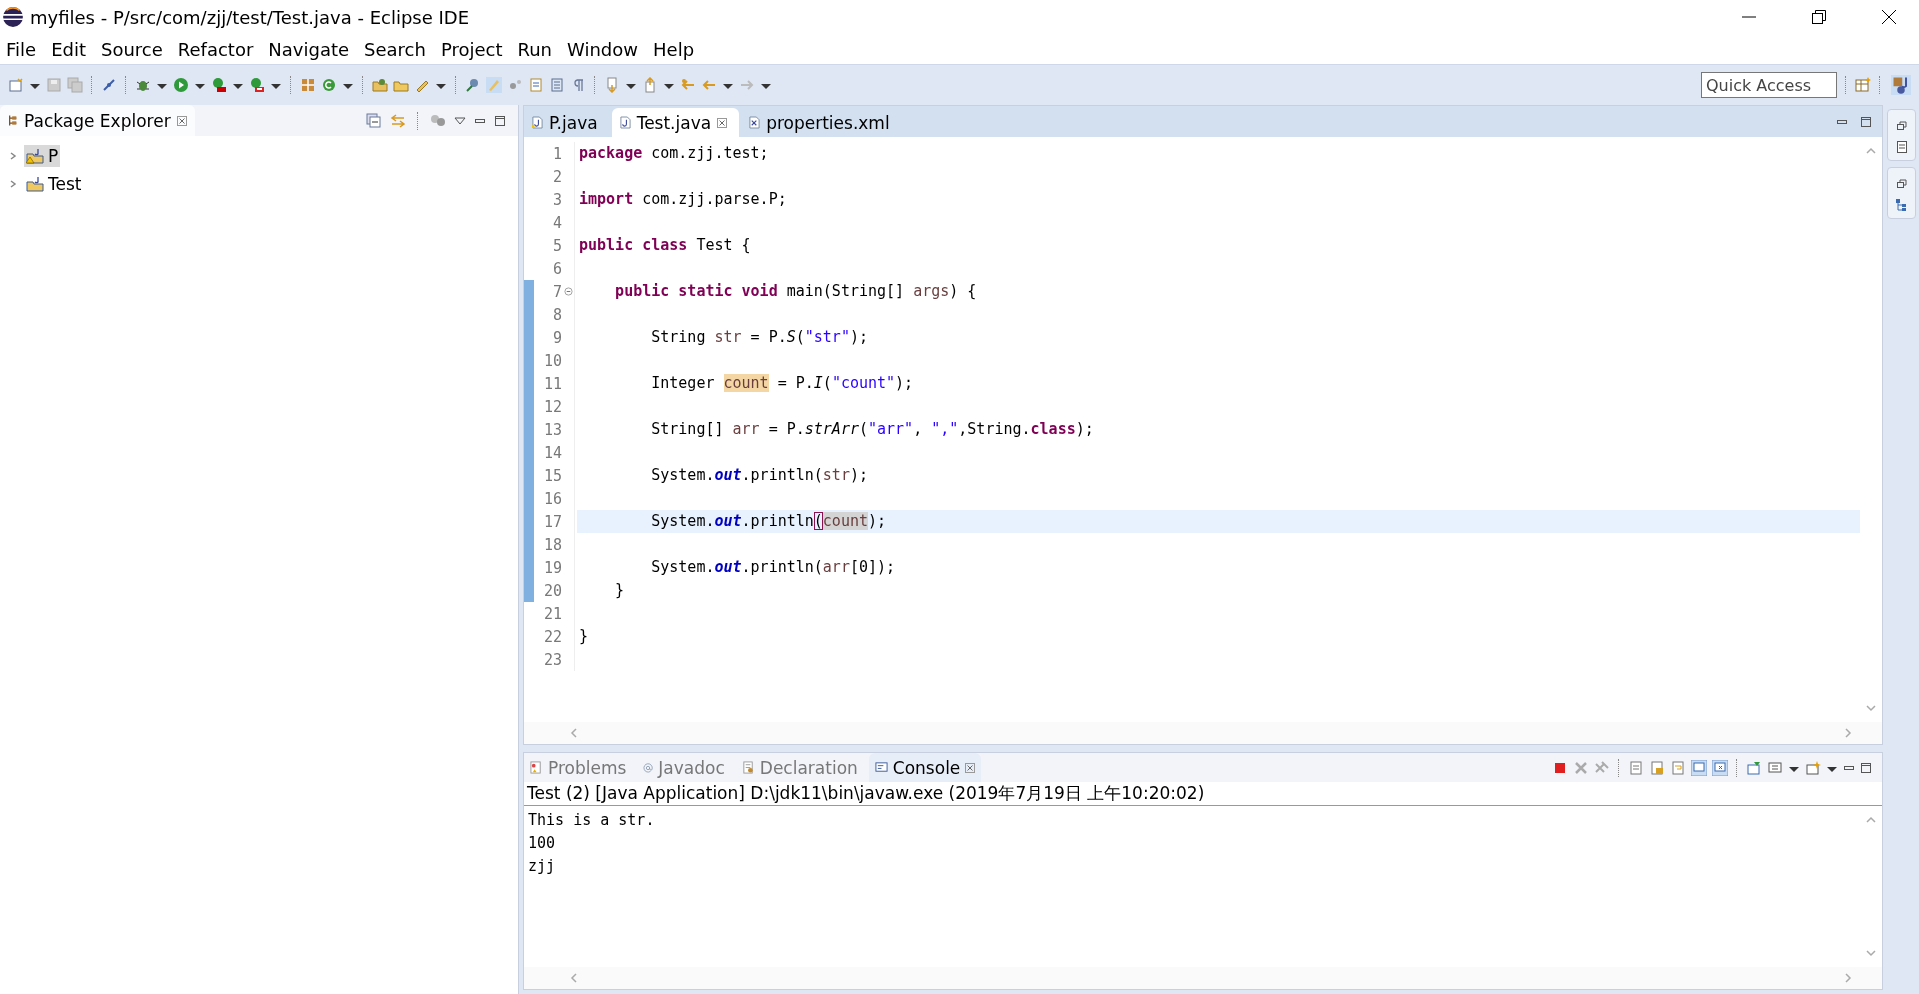 The height and width of the screenshot is (994, 1919). Describe the element at coordinates (1901, 205) in the screenshot. I see `outline-icon` at that location.